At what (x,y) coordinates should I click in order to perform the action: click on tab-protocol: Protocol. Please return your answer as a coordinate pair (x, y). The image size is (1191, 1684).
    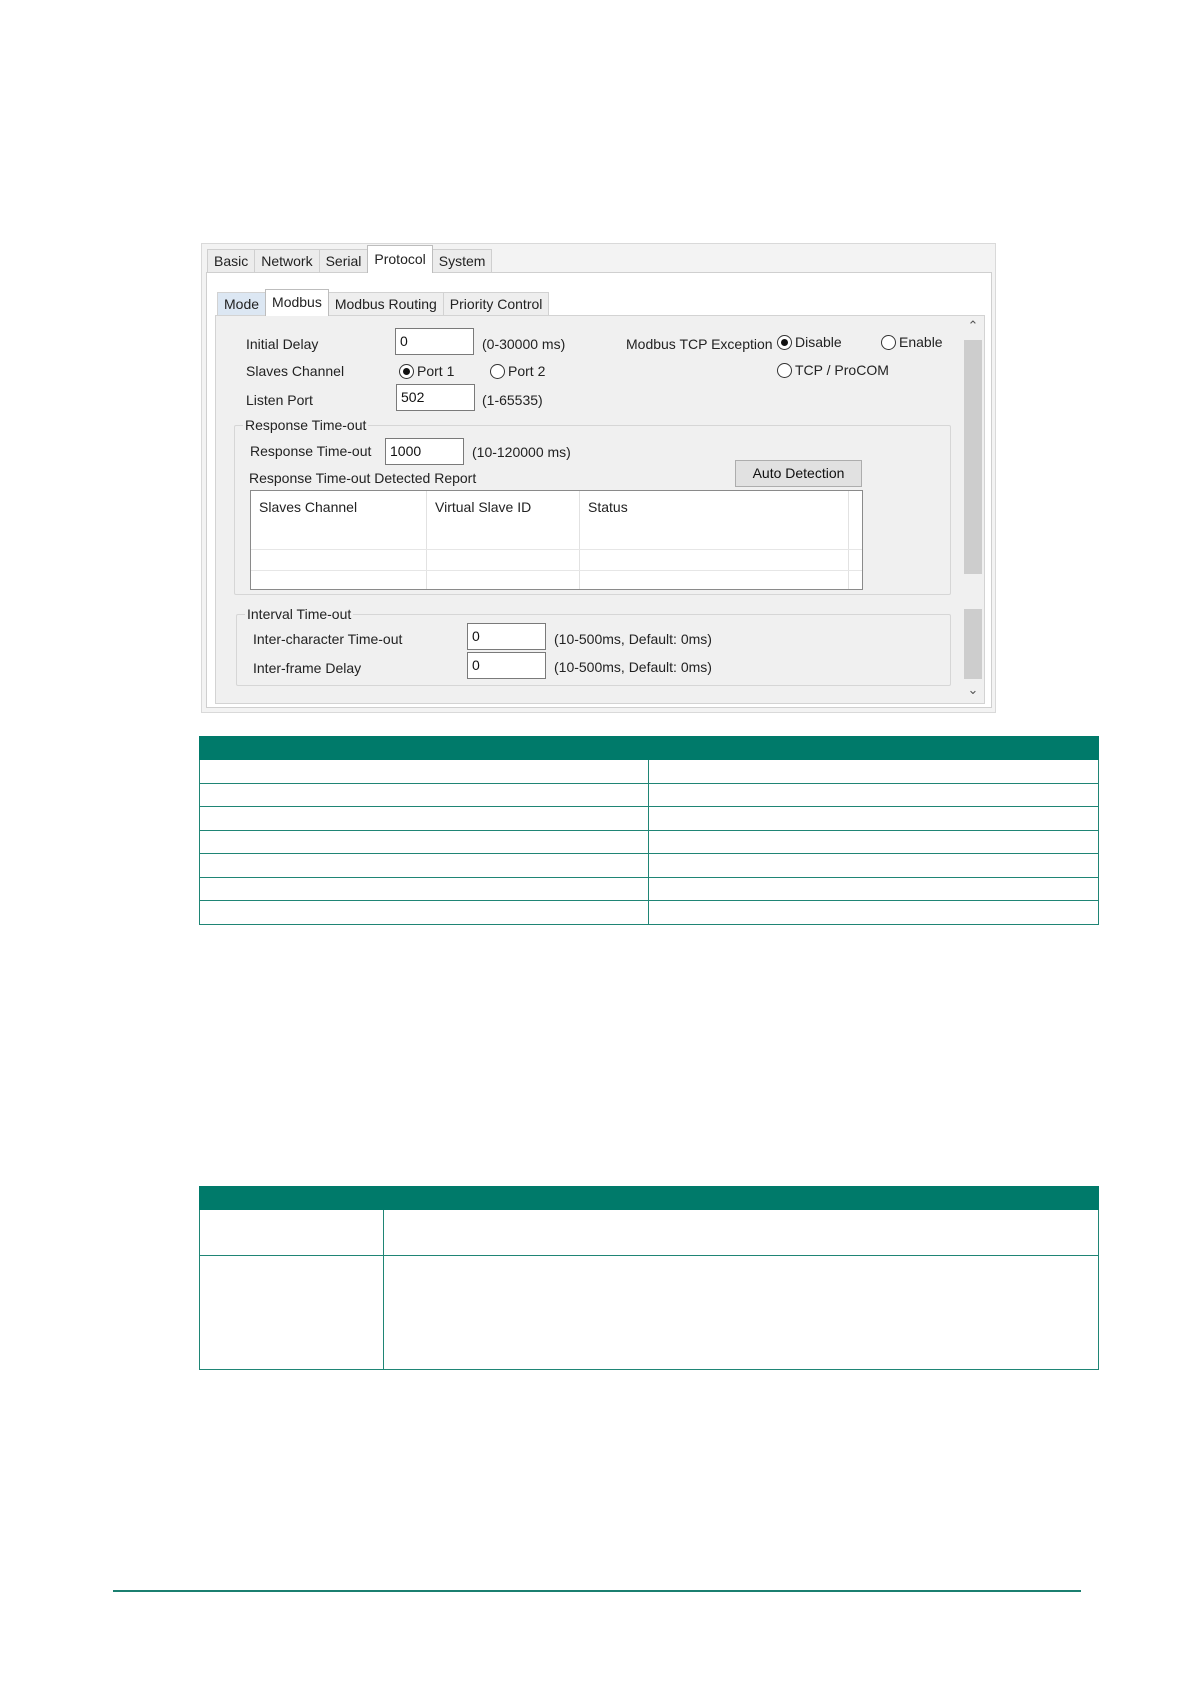
    Looking at the image, I should click on (400, 259).